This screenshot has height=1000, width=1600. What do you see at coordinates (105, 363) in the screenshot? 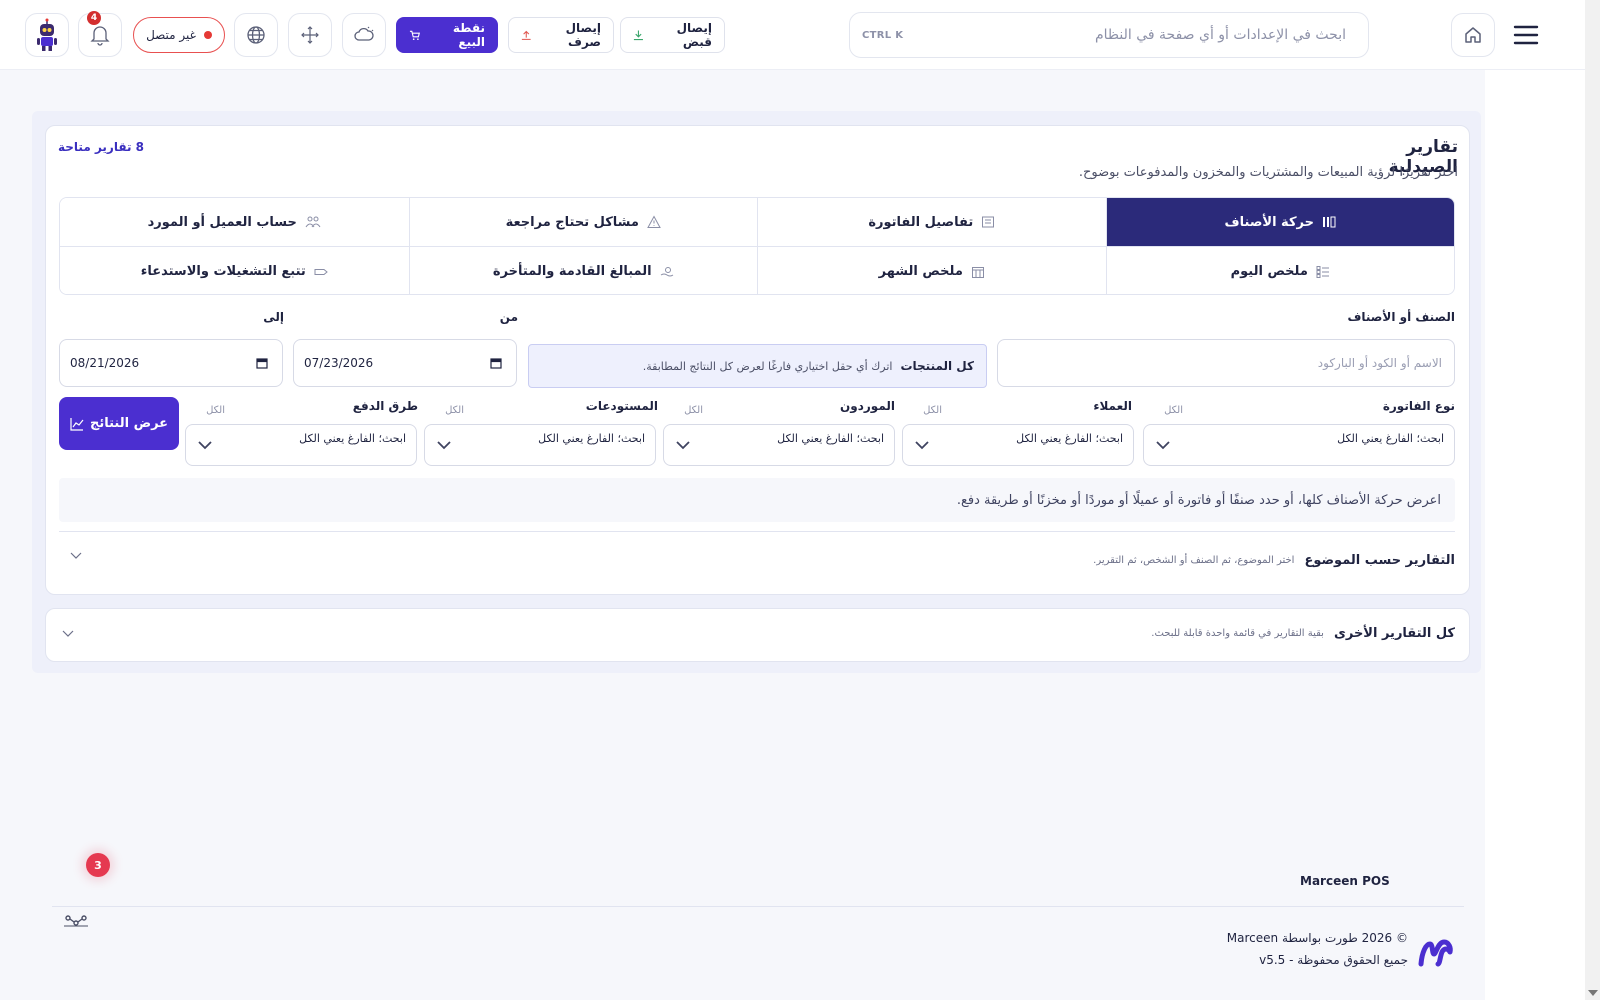
I see `to-date-value: 08/21/2026` at bounding box center [105, 363].